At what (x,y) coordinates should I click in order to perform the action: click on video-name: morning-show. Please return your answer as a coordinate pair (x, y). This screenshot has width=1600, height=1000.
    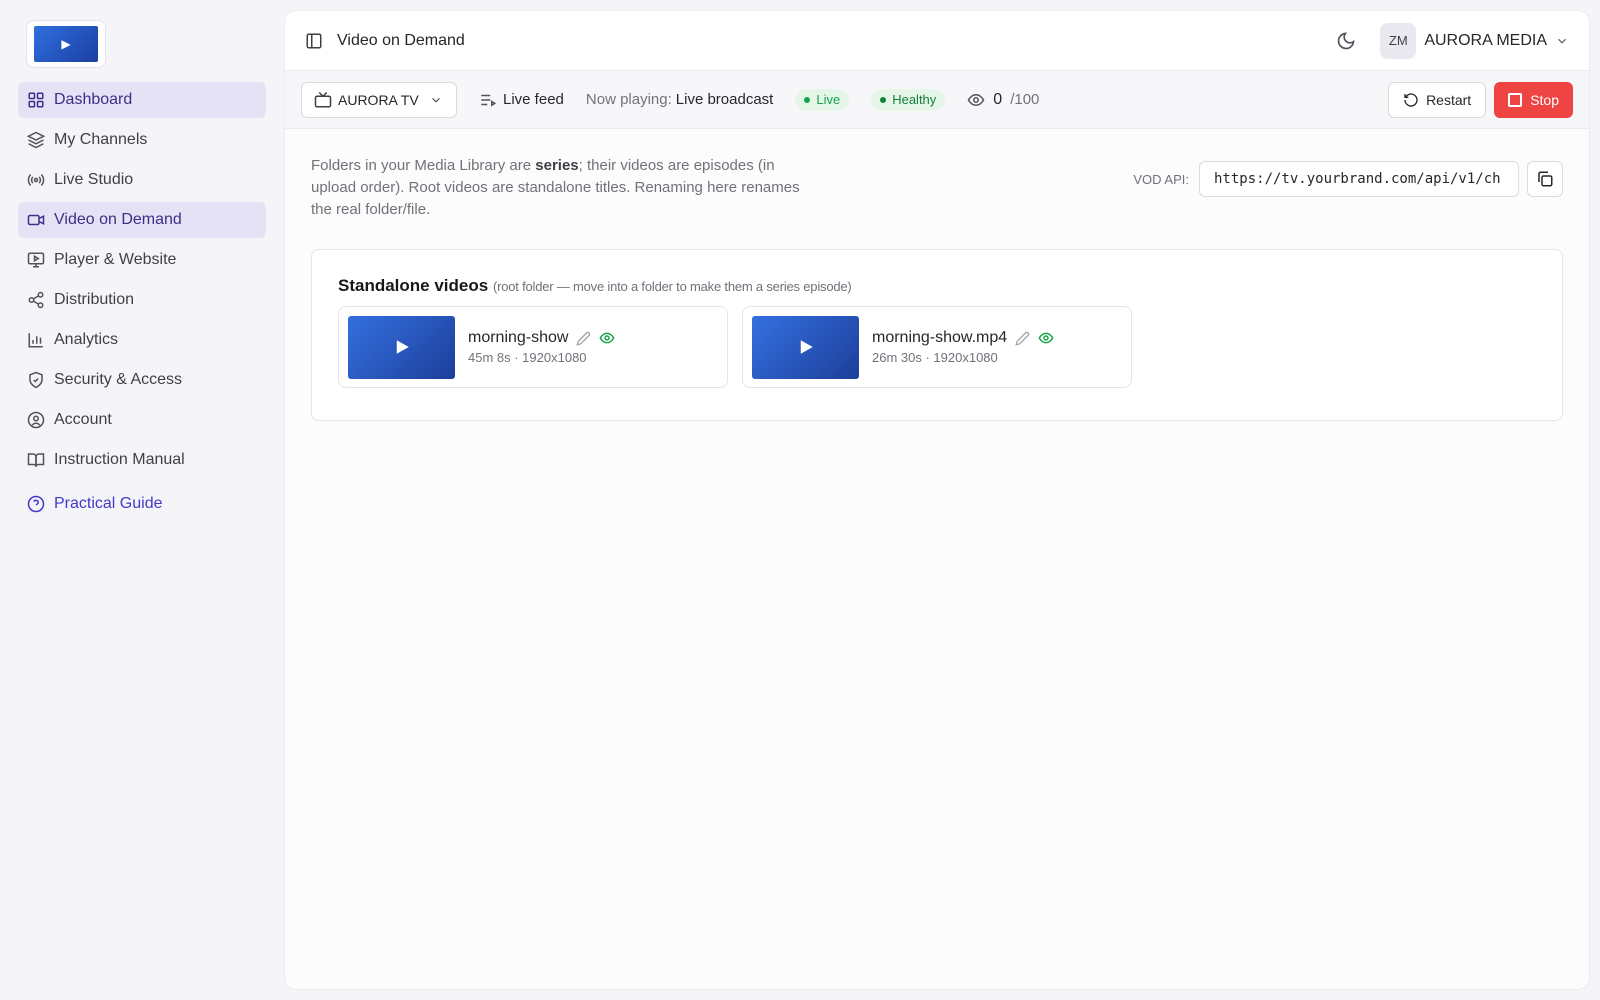
    Looking at the image, I should click on (518, 337).